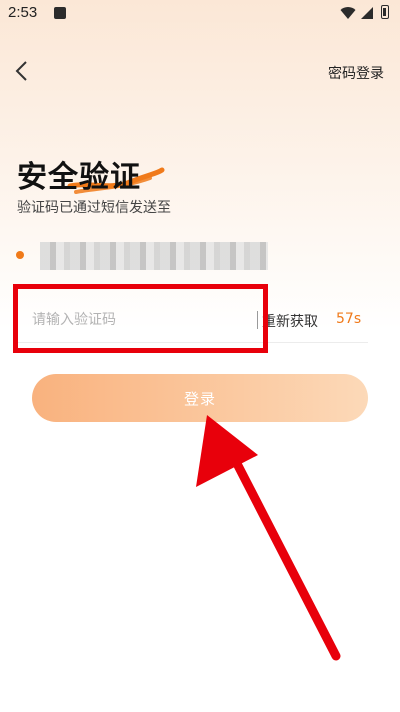 This screenshot has width=400, height=712. I want to click on wifi-icon, so click(348, 13).